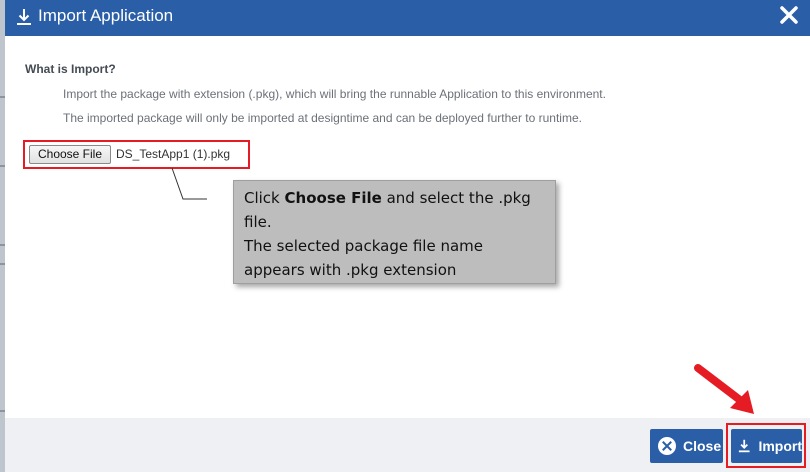 This screenshot has width=810, height=472. Describe the element at coordinates (780, 446) in the screenshot. I see `import-button-label: Import` at that location.